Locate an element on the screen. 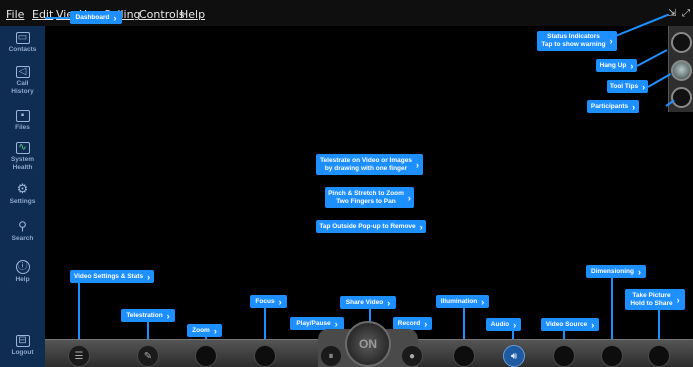 Image resolution: width=693 pixels, height=367 pixels. dimensioning-button is located at coordinates (612, 356).